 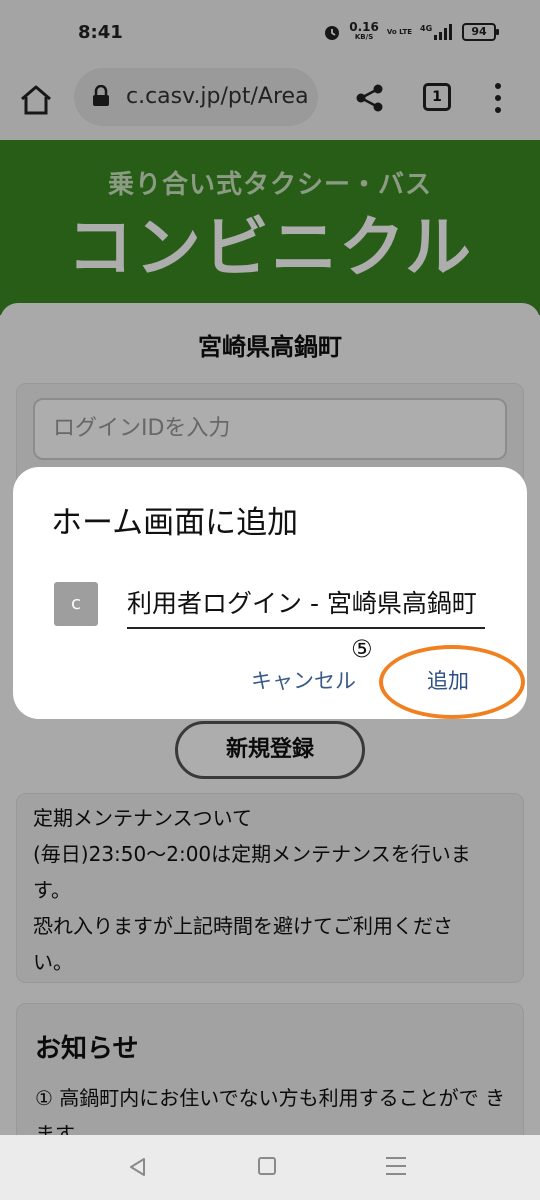 What do you see at coordinates (267, 1166) in the screenshot?
I see `home-nav-icon` at bounding box center [267, 1166].